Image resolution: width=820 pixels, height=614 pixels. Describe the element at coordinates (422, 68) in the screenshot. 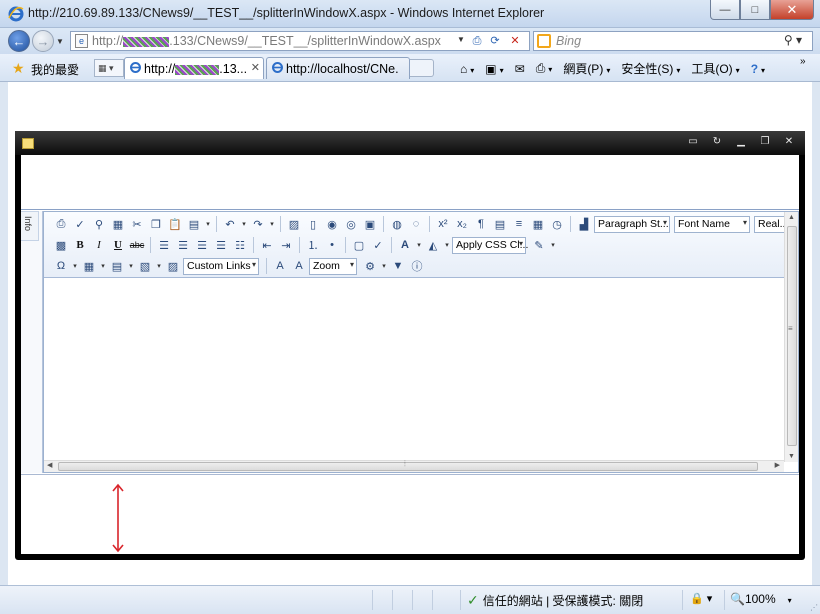

I see `new-tab-button` at that location.